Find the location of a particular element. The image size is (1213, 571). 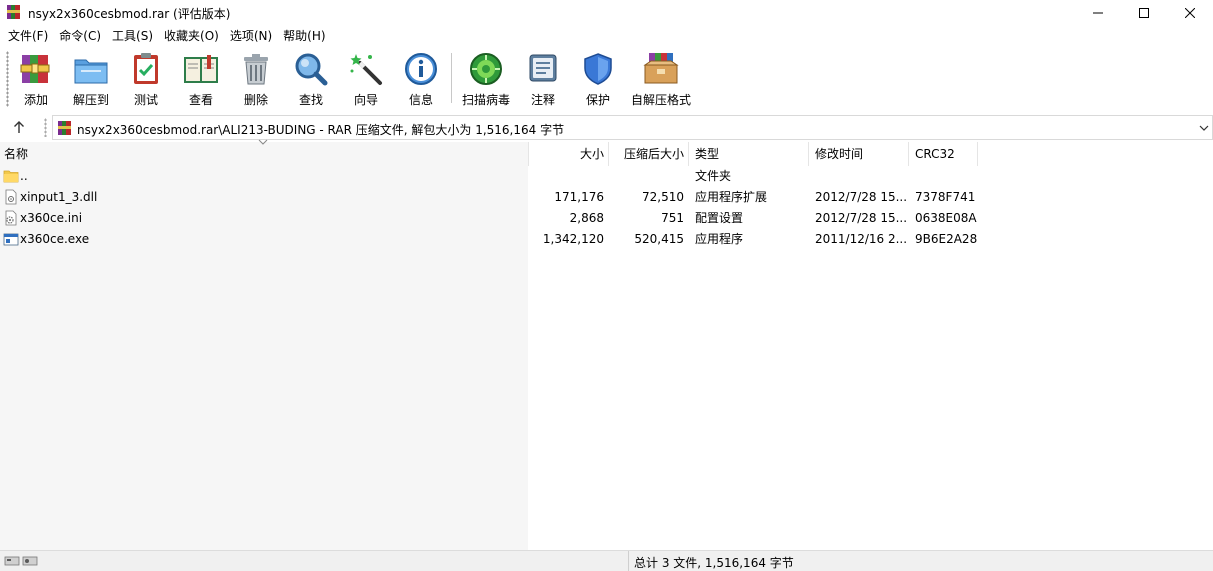

up-folder-button is located at coordinates (19, 127).